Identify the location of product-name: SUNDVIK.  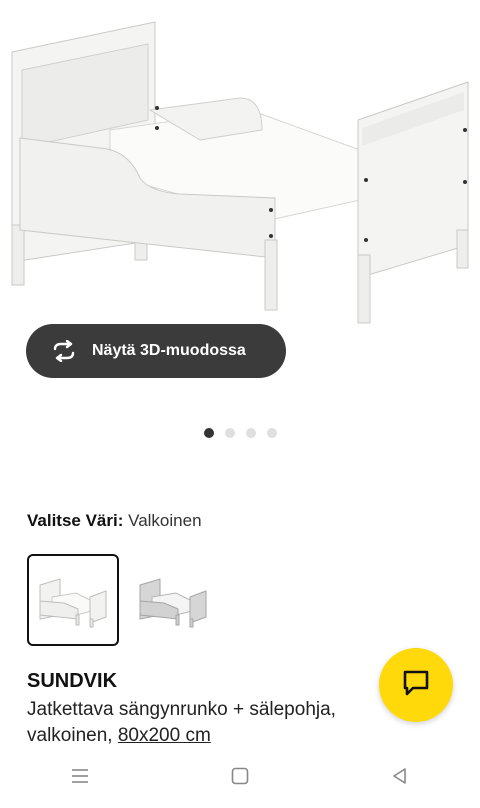
(72, 681).